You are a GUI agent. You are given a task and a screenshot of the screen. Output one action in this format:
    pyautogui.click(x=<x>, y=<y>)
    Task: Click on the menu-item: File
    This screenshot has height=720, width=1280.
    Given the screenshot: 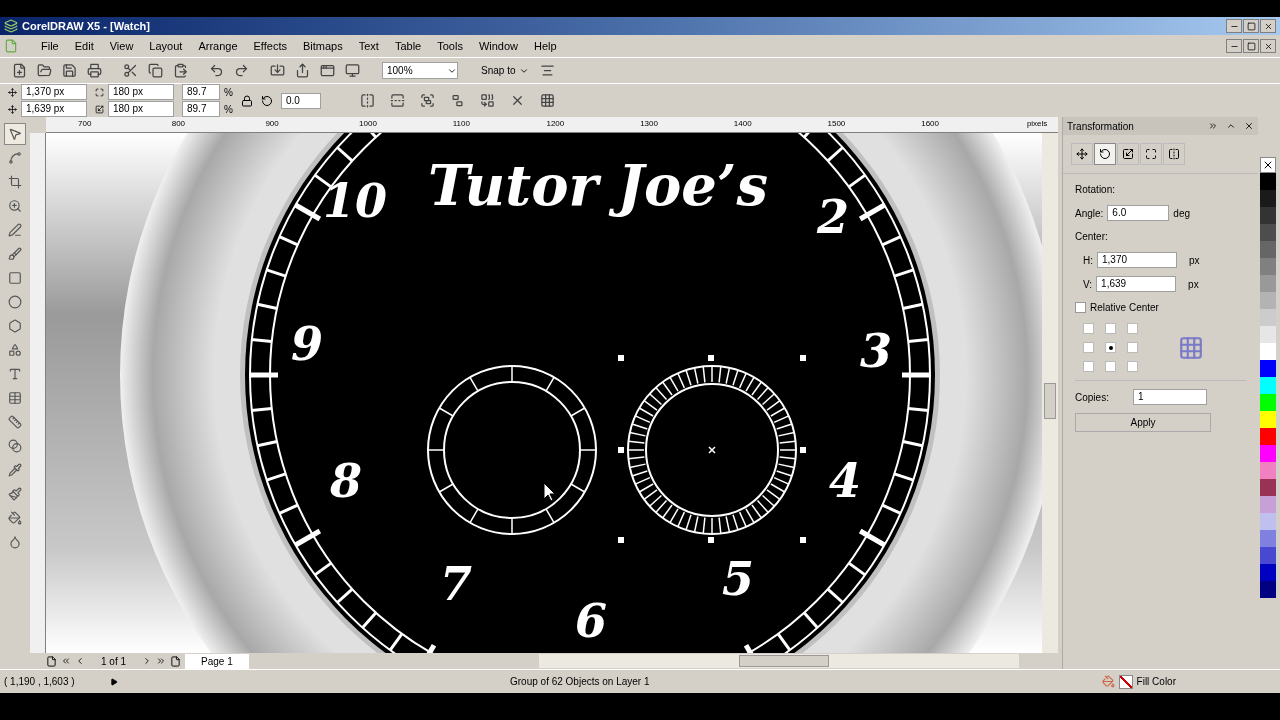 What is the action you would take?
    pyautogui.click(x=50, y=46)
    